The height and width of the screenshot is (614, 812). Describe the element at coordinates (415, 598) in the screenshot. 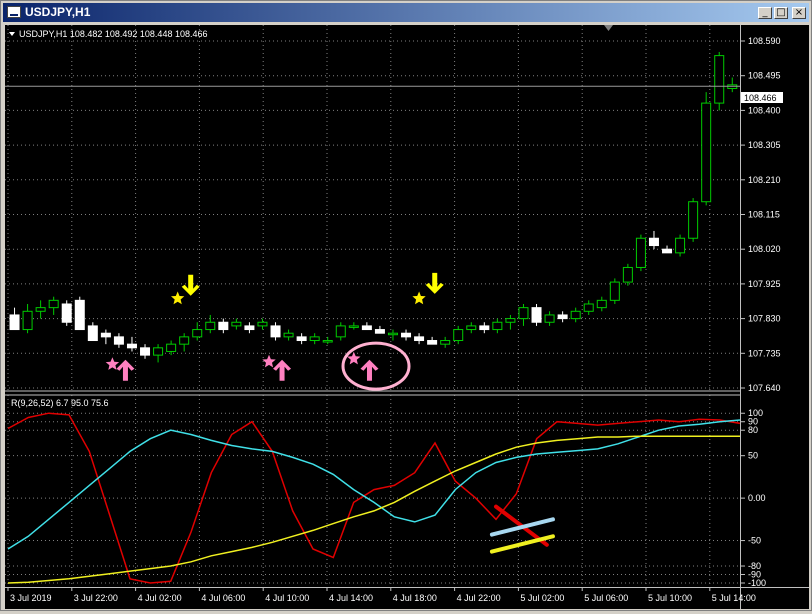

I see `time-tick-label: 4 Jul 18:00` at that location.